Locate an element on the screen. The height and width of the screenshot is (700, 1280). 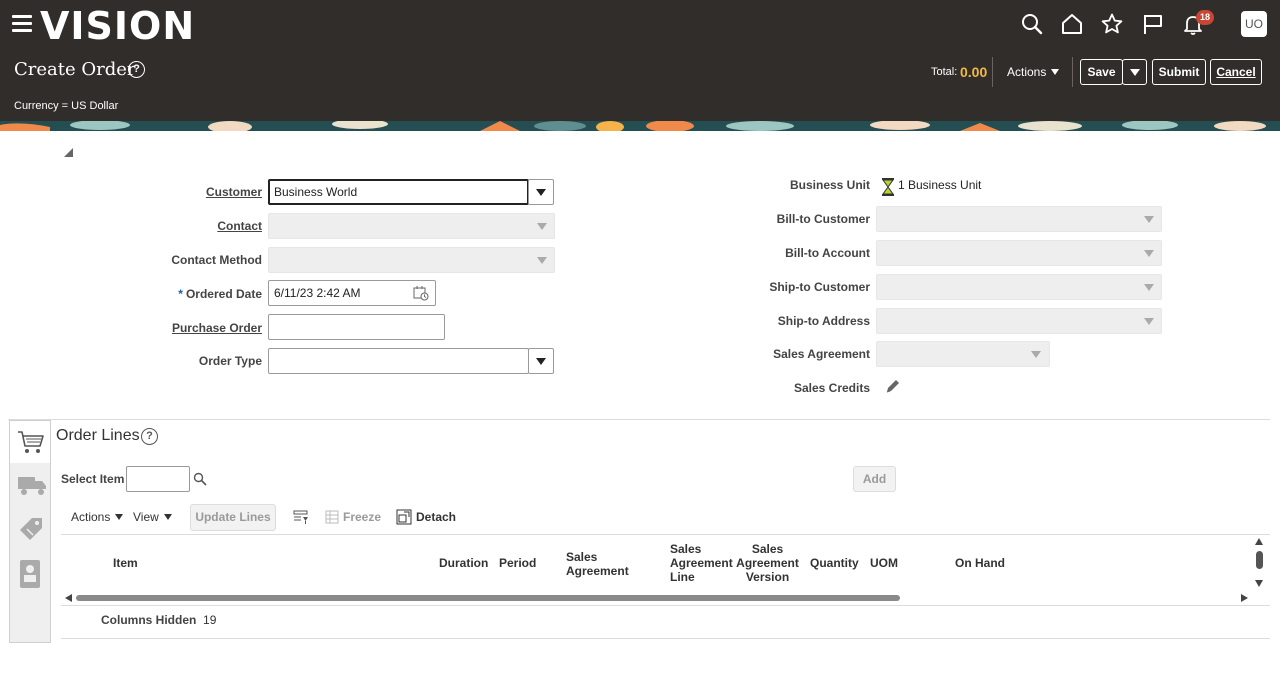
ship-to-address-dropdown-button is located at coordinates (1149, 321).